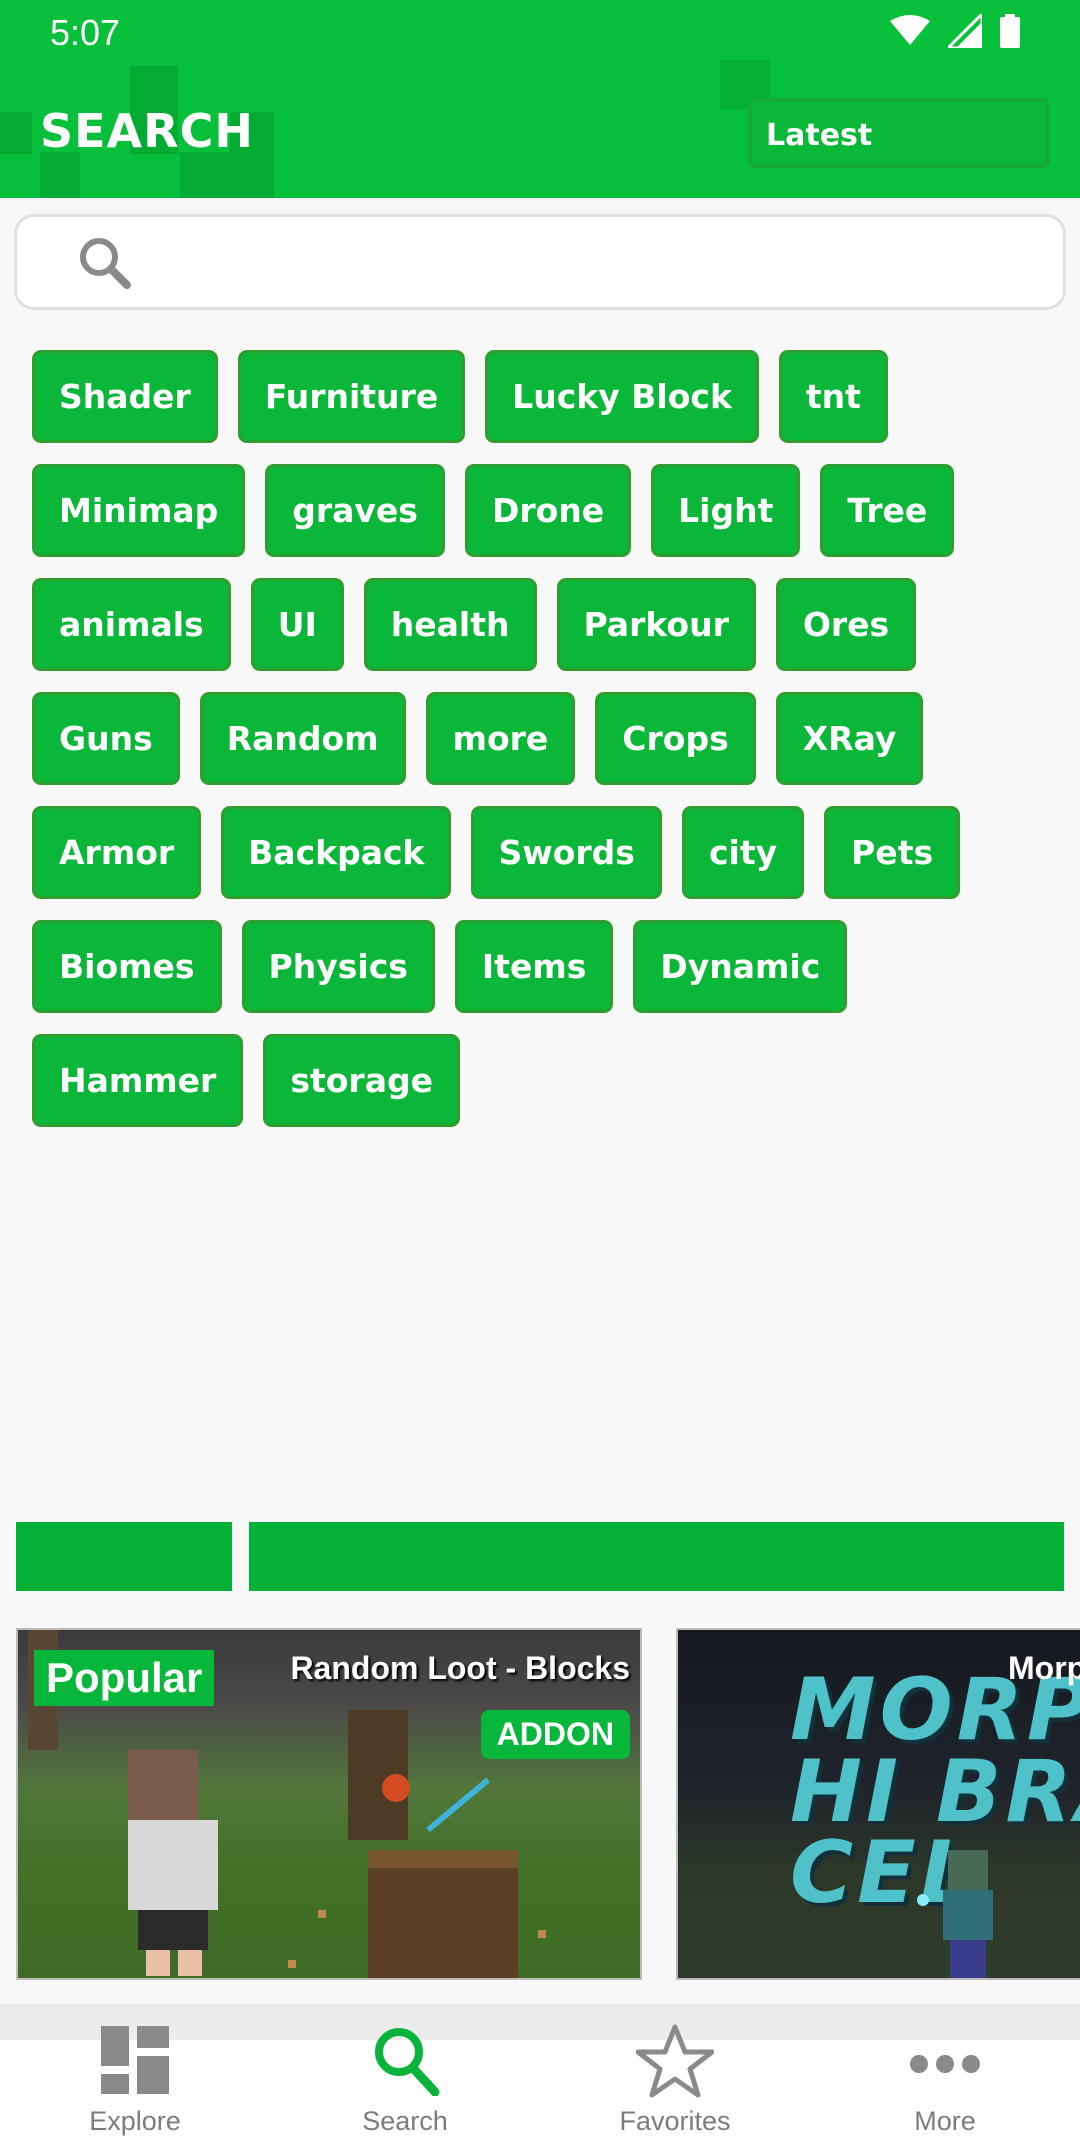 This screenshot has height=2155, width=1080. I want to click on tag-animals: animals, so click(131, 624).